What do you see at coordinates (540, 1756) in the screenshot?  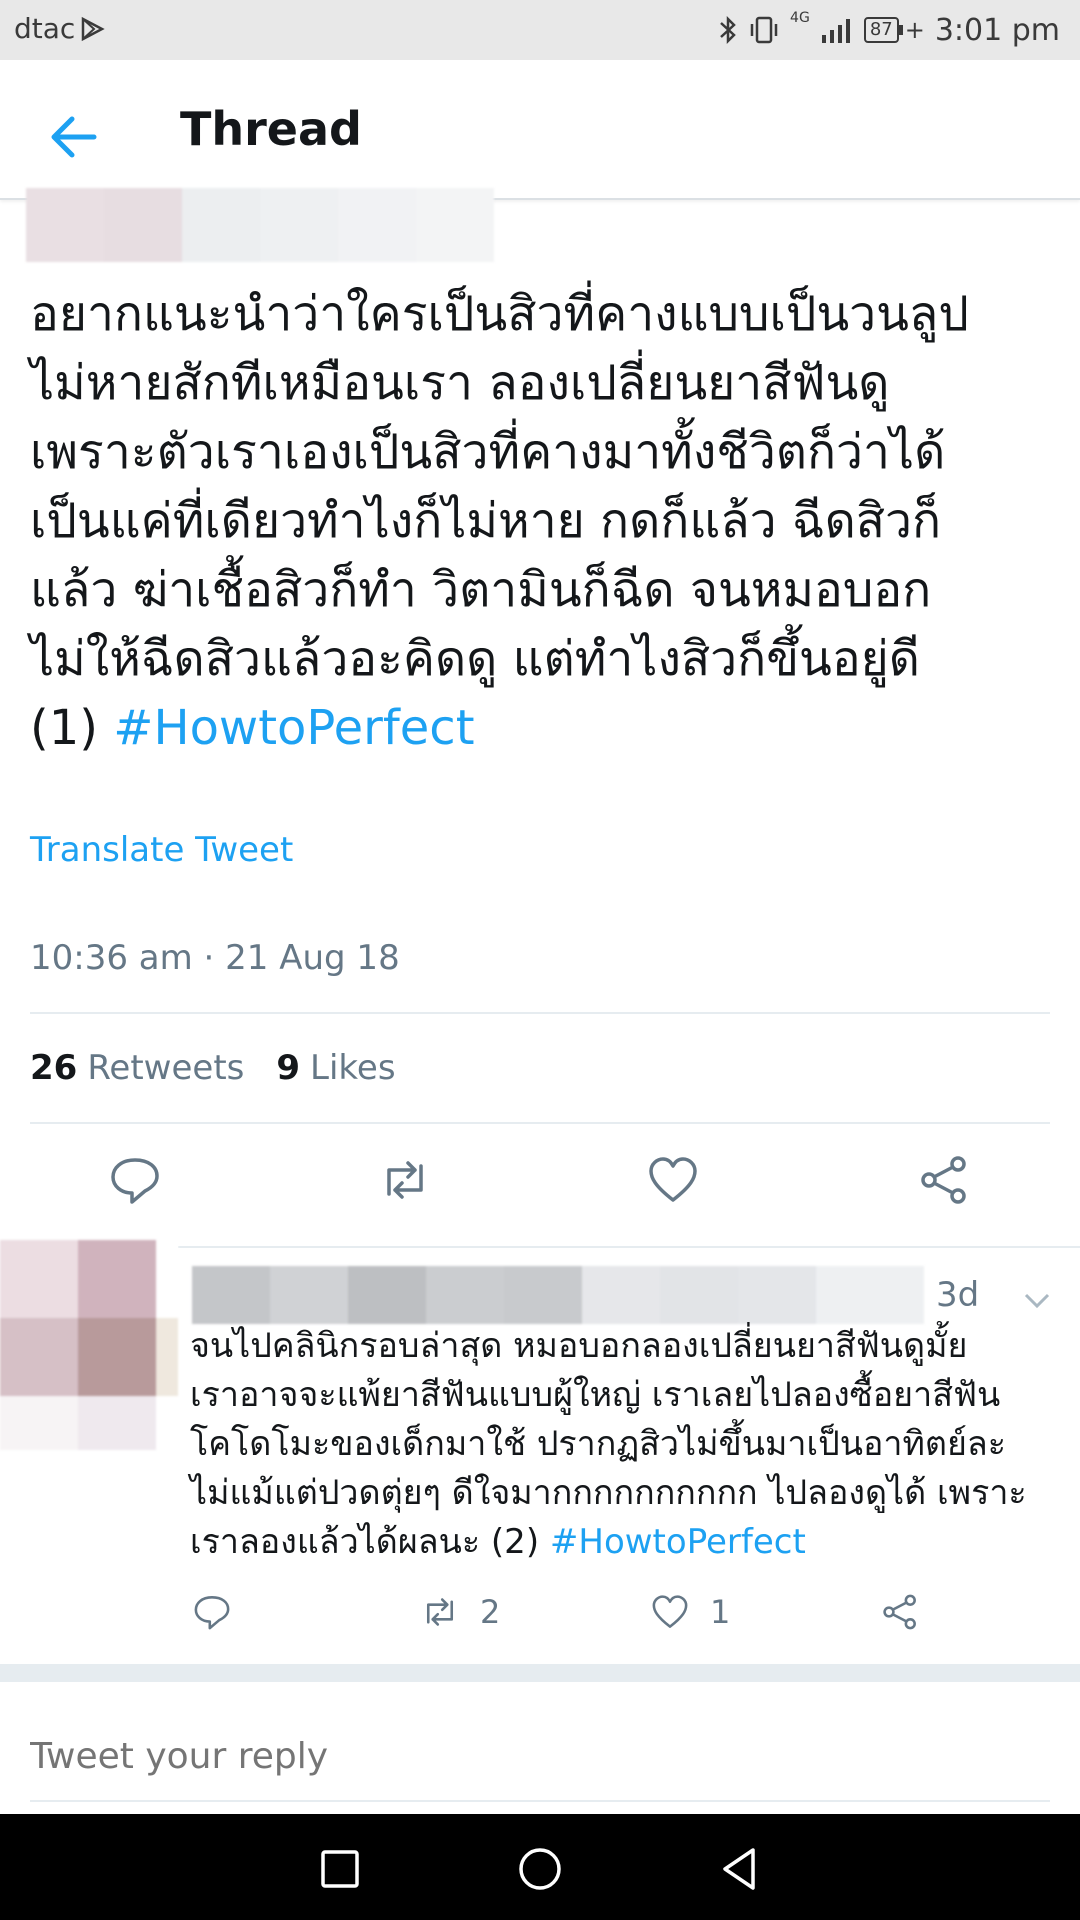 I see `reply-input` at bounding box center [540, 1756].